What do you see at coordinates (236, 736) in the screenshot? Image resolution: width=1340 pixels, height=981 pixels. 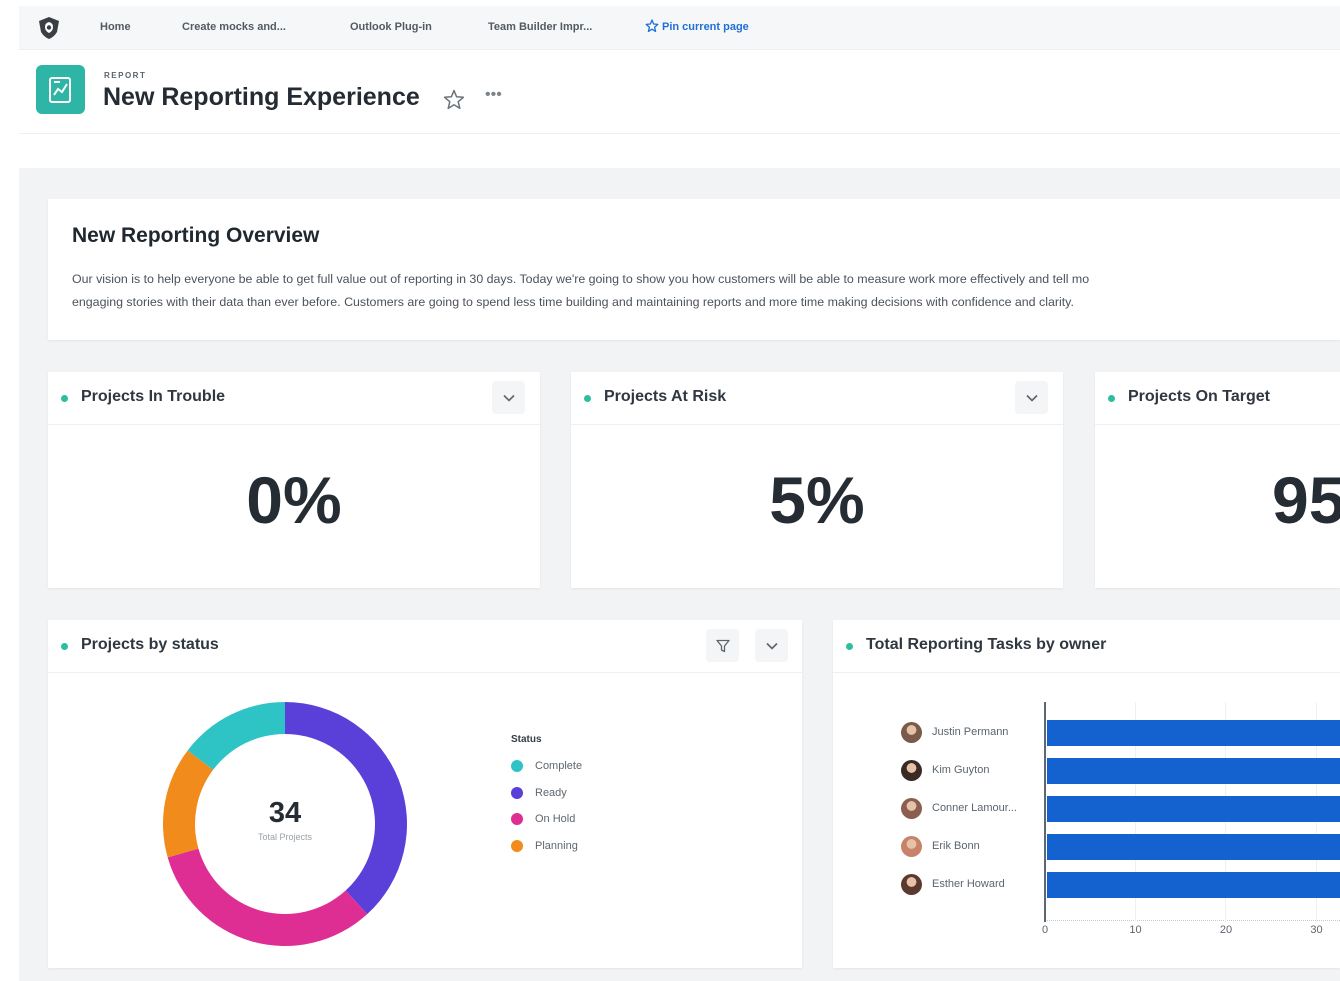 I see `donut-slice-complete` at bounding box center [236, 736].